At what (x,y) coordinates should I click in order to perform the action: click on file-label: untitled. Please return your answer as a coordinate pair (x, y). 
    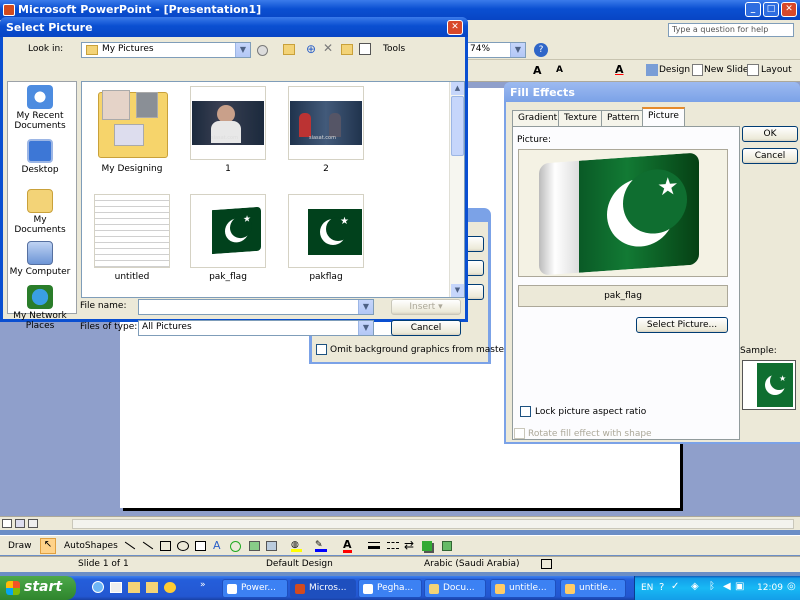
    Looking at the image, I should click on (132, 277).